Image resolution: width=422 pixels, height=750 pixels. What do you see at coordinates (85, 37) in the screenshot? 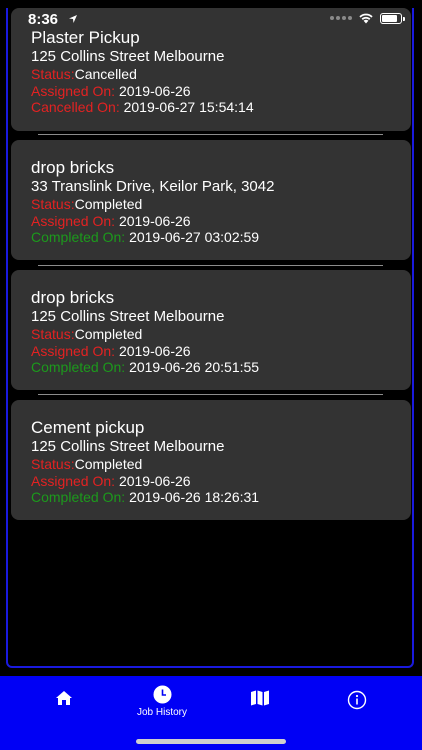
I see `job-title: Plaster Pickup` at bounding box center [85, 37].